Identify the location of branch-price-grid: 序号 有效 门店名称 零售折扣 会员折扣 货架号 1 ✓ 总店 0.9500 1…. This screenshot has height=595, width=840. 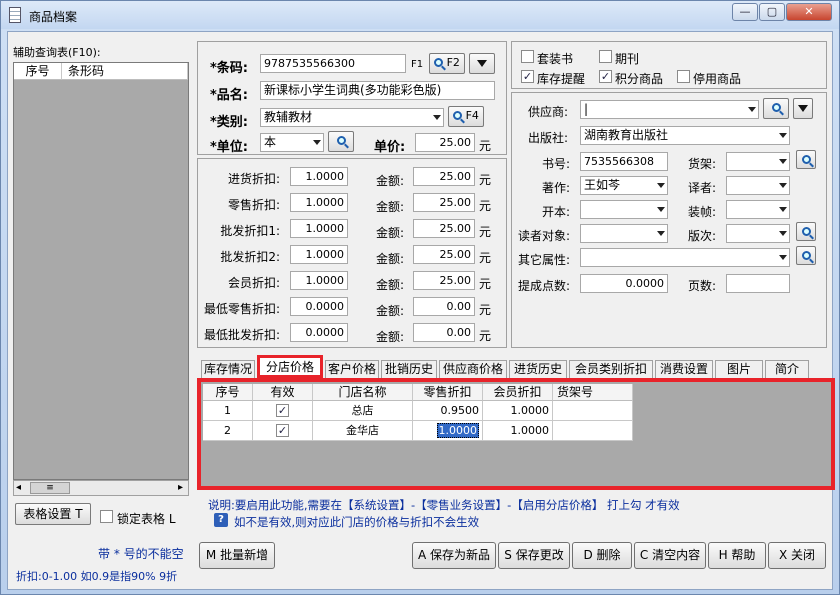
(516, 434).